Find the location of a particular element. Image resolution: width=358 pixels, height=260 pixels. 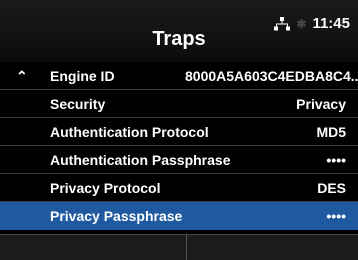

chevron-up-icon: ⌃ is located at coordinates (22, 76).